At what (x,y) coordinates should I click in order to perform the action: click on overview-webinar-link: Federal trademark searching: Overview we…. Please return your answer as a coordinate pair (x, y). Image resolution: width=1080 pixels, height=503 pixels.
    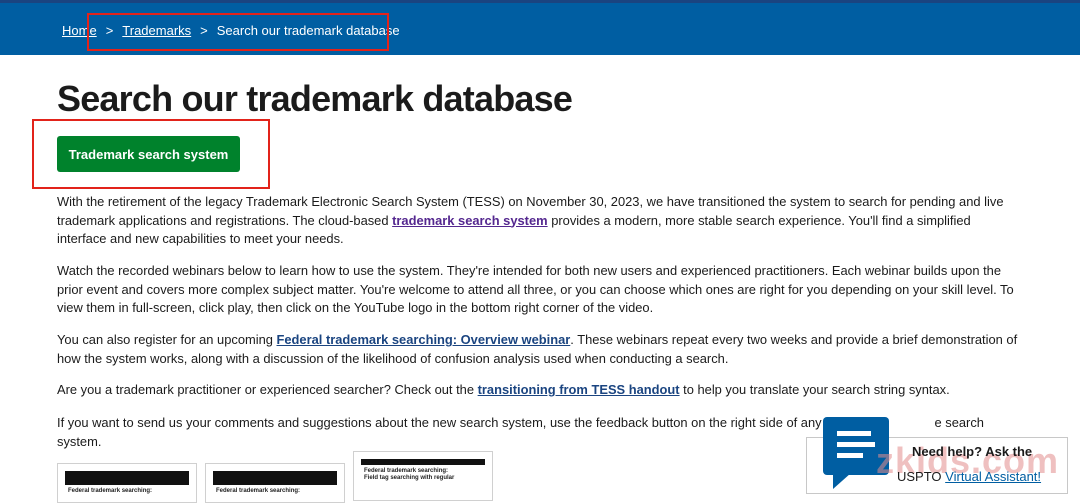
    Looking at the image, I should click on (424, 339).